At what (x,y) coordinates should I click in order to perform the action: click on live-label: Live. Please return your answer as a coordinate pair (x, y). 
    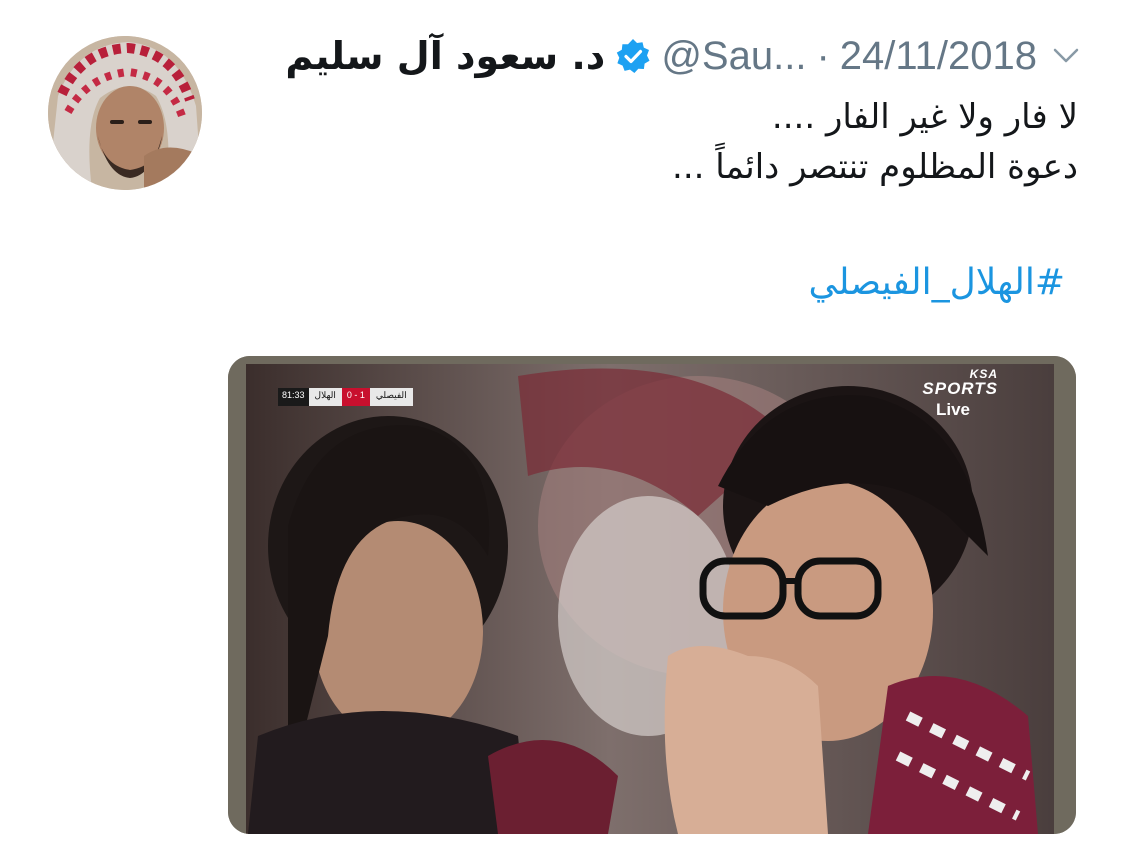
    Looking at the image, I should click on (952, 409).